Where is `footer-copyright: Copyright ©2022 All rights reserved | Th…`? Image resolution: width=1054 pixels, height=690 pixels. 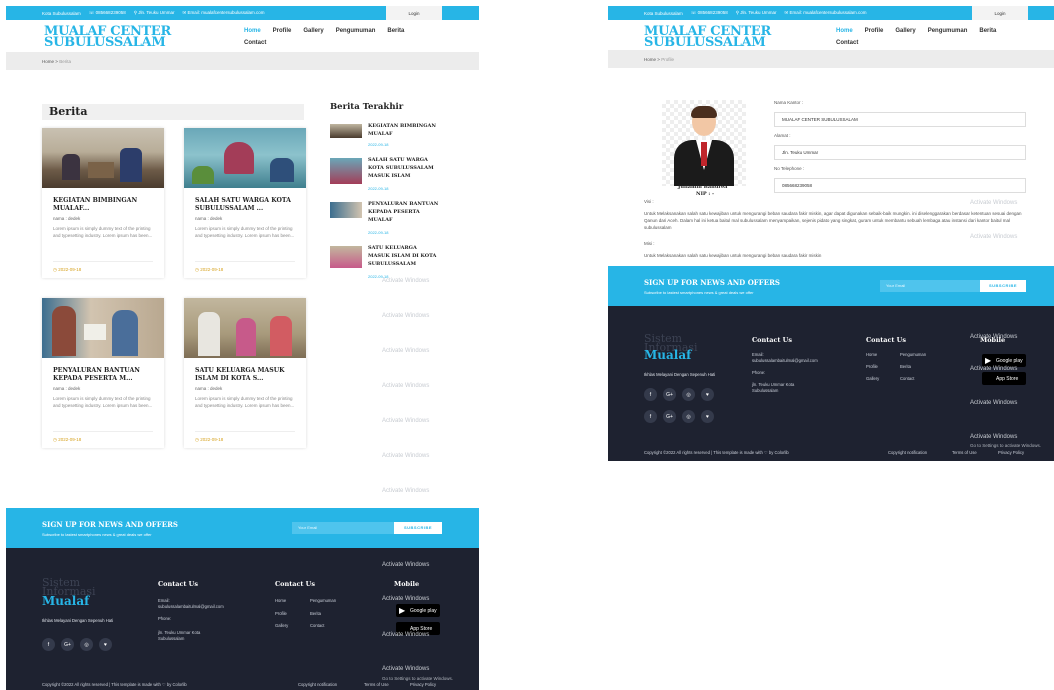
footer-copyright: Copyright ©2022 All rights reserved | Th… is located at coordinates (114, 684).